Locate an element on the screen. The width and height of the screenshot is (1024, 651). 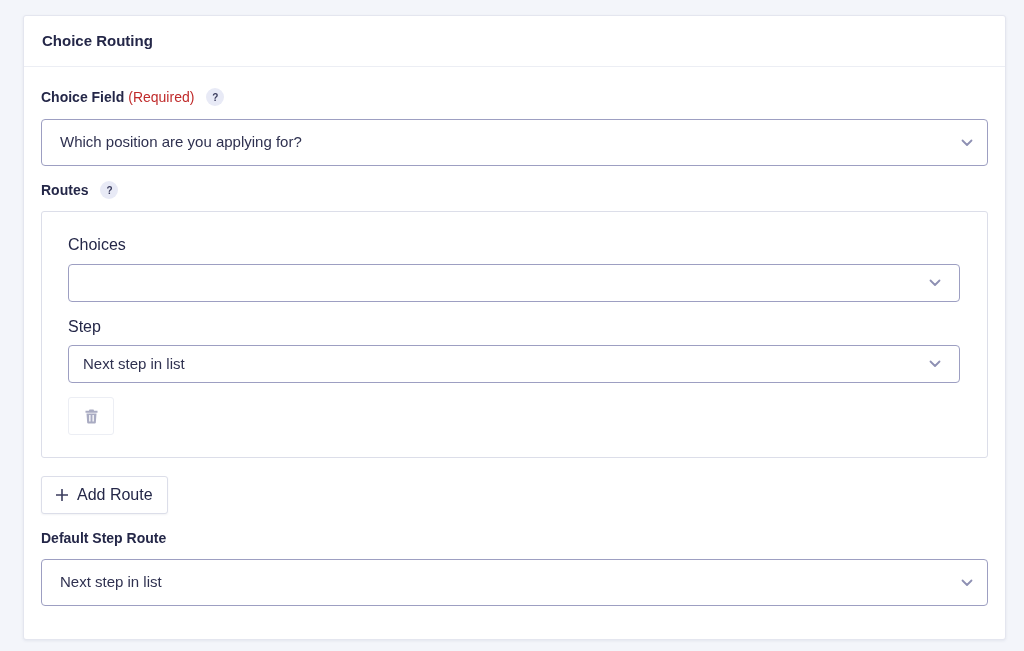
select-value: Which position are you applying for? is located at coordinates (181, 142).